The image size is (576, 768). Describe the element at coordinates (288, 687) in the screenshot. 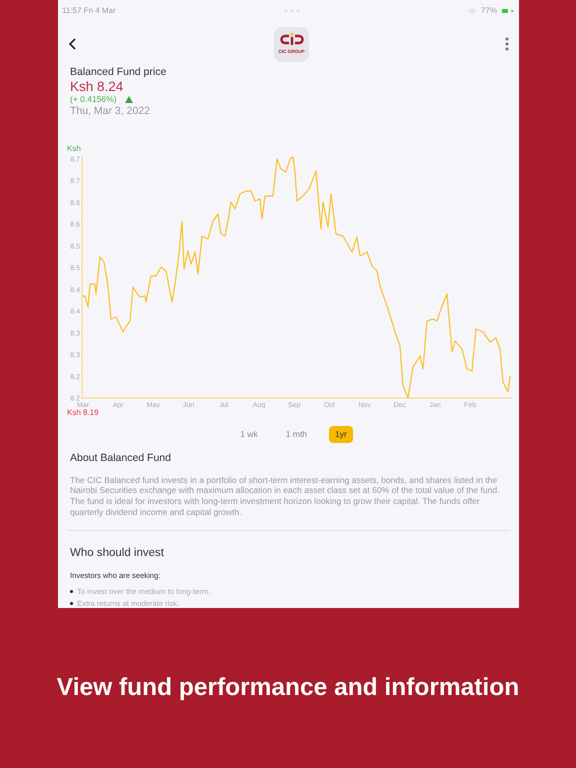

I see `caption-text: View fund performance and information` at that location.